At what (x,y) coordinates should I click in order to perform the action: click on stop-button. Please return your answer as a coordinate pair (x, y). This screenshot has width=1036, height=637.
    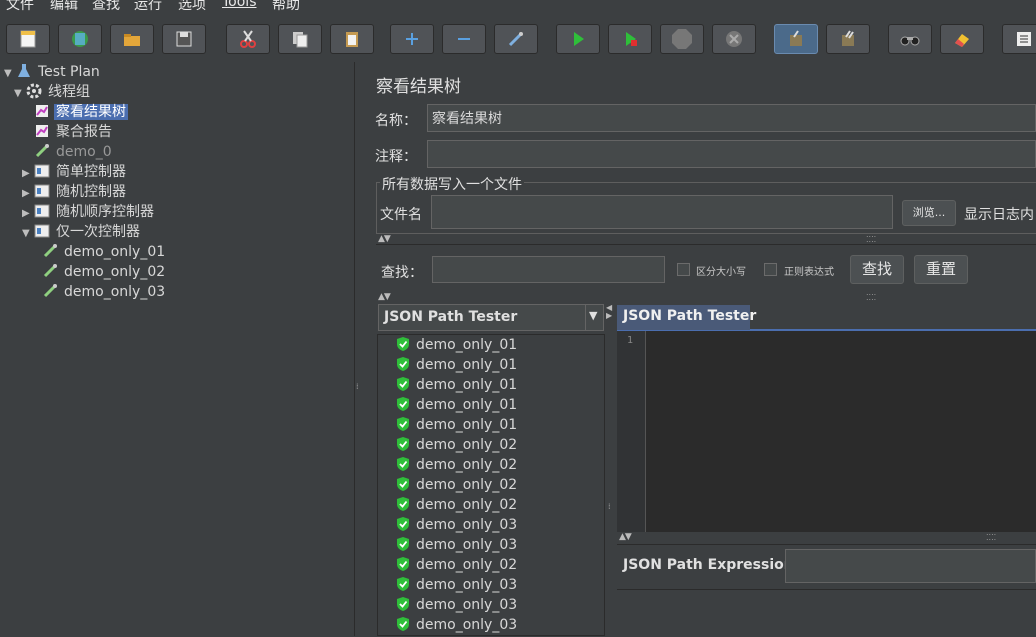
    Looking at the image, I should click on (682, 39).